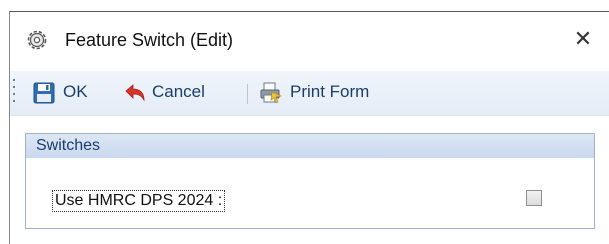  I want to click on ok-button: OK, so click(71, 93).